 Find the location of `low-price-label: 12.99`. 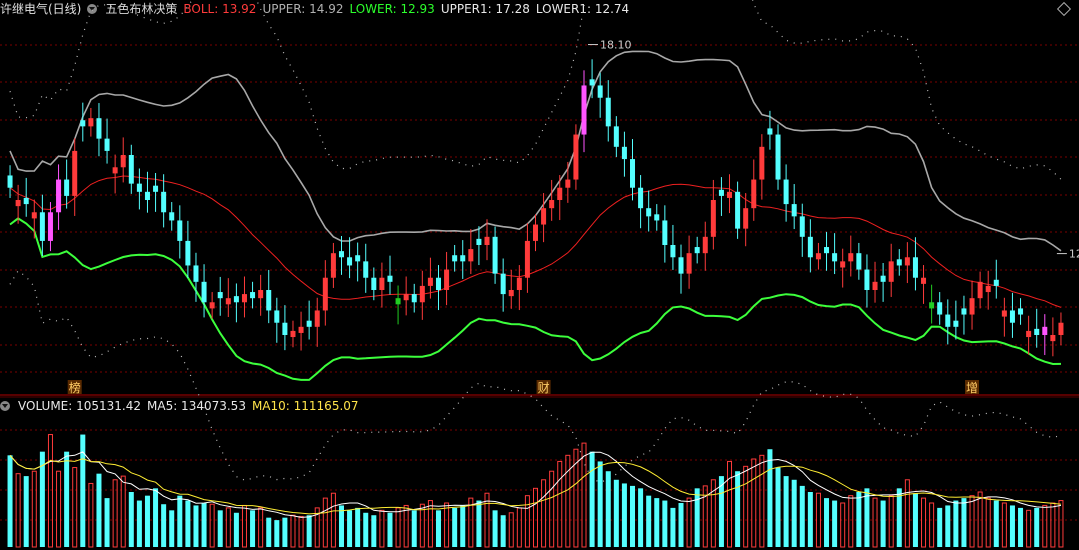

low-price-label: 12.99 is located at coordinates (1074, 254).